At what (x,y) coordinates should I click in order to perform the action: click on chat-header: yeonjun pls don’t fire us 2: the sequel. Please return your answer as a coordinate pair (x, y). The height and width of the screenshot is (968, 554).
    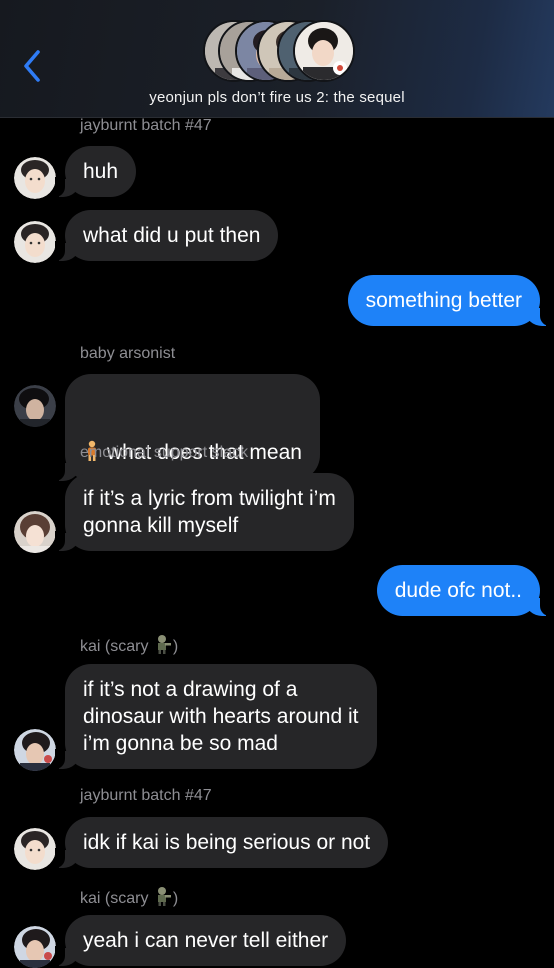
    Looking at the image, I should click on (277, 59).